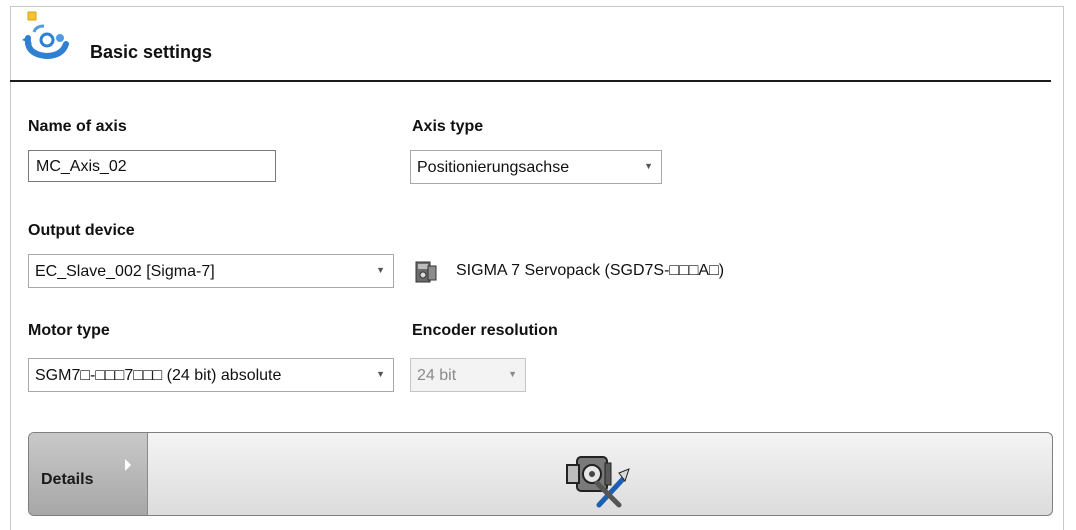 This screenshot has width=1076, height=530. I want to click on section-header: Basic settings, so click(530, 50).